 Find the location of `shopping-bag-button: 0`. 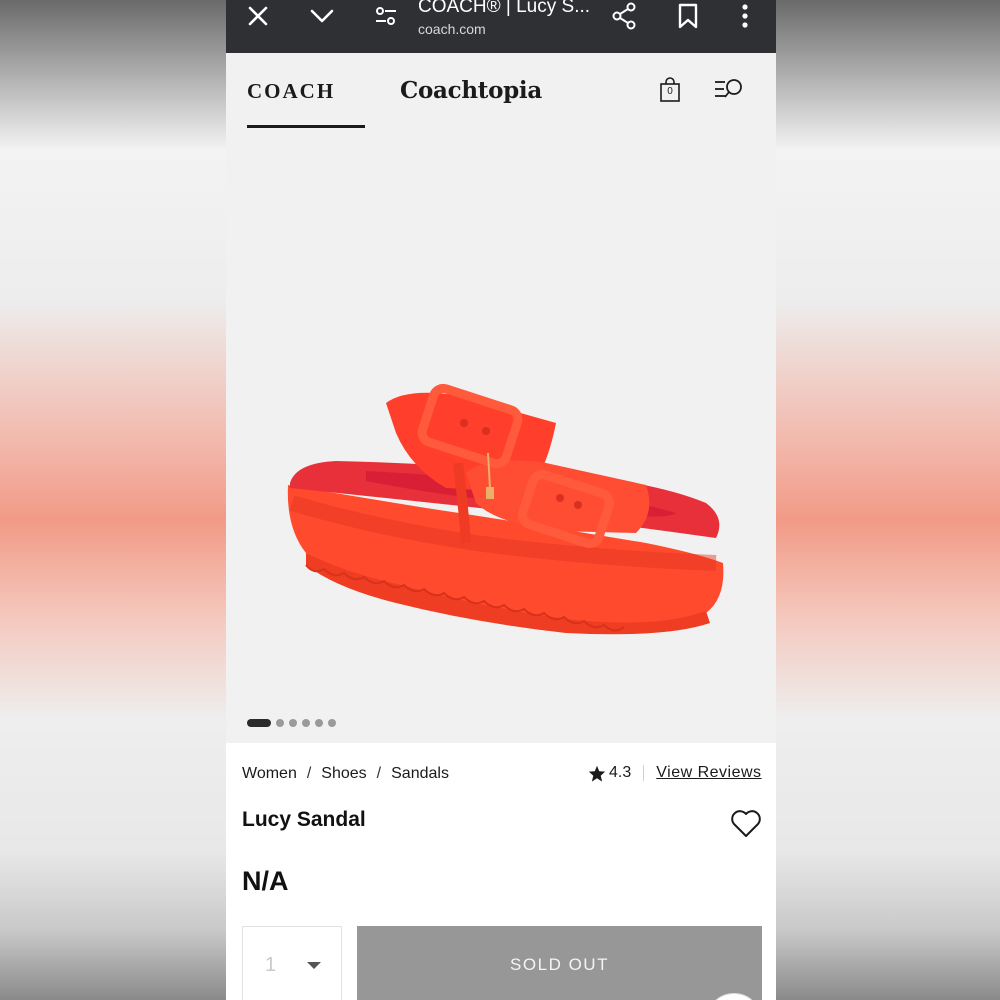

shopping-bag-button: 0 is located at coordinates (670, 90).